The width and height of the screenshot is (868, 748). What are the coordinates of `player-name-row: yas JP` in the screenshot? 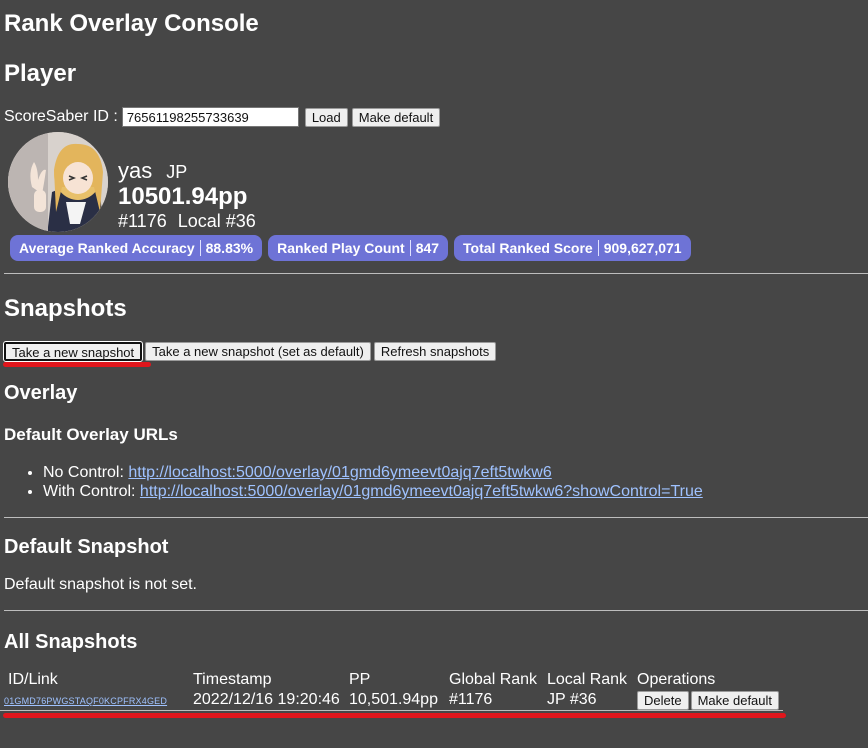 It's located at (152, 171).